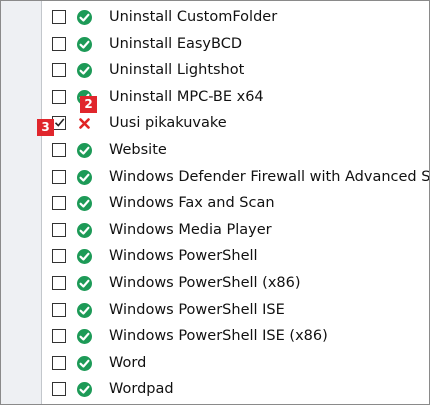 The height and width of the screenshot is (405, 430). I want to click on list-item: Uninstall MPC-BE x64, so click(215, 98).